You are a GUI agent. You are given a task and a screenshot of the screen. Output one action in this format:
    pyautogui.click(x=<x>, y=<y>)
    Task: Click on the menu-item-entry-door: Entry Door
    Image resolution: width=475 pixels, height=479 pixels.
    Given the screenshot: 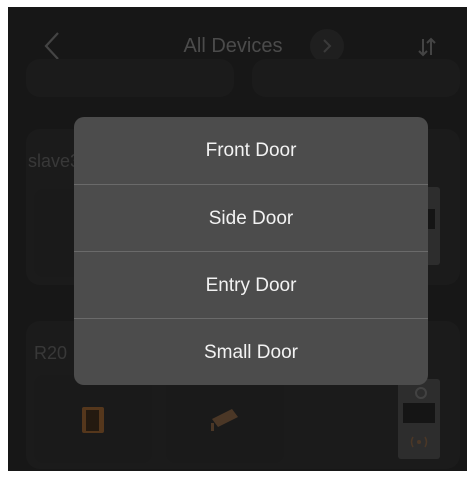 What is the action you would take?
    pyautogui.click(x=251, y=285)
    